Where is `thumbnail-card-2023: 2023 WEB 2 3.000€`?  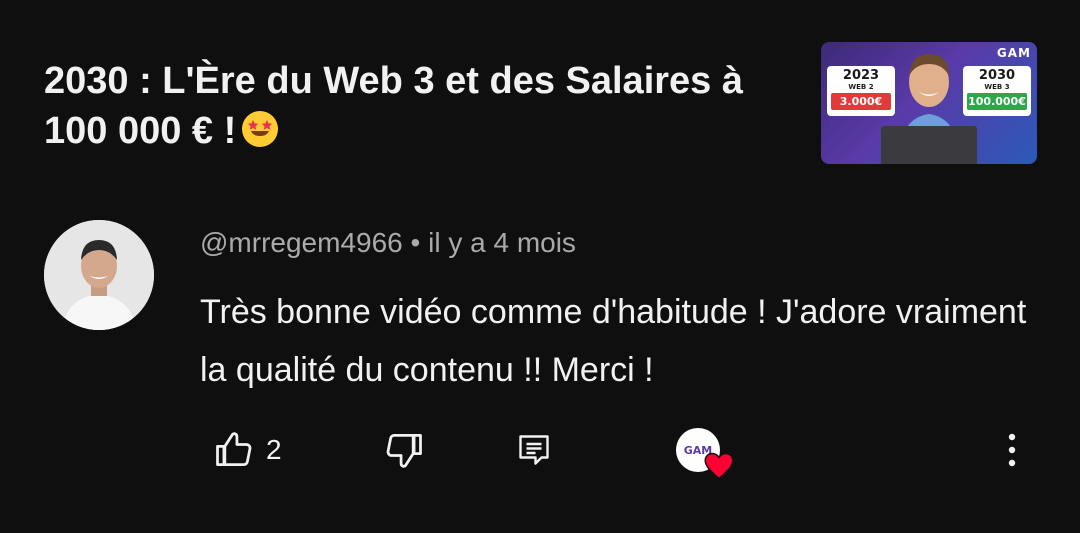
thumbnail-card-2023: 2023 WEB 2 3.000€ is located at coordinates (861, 91).